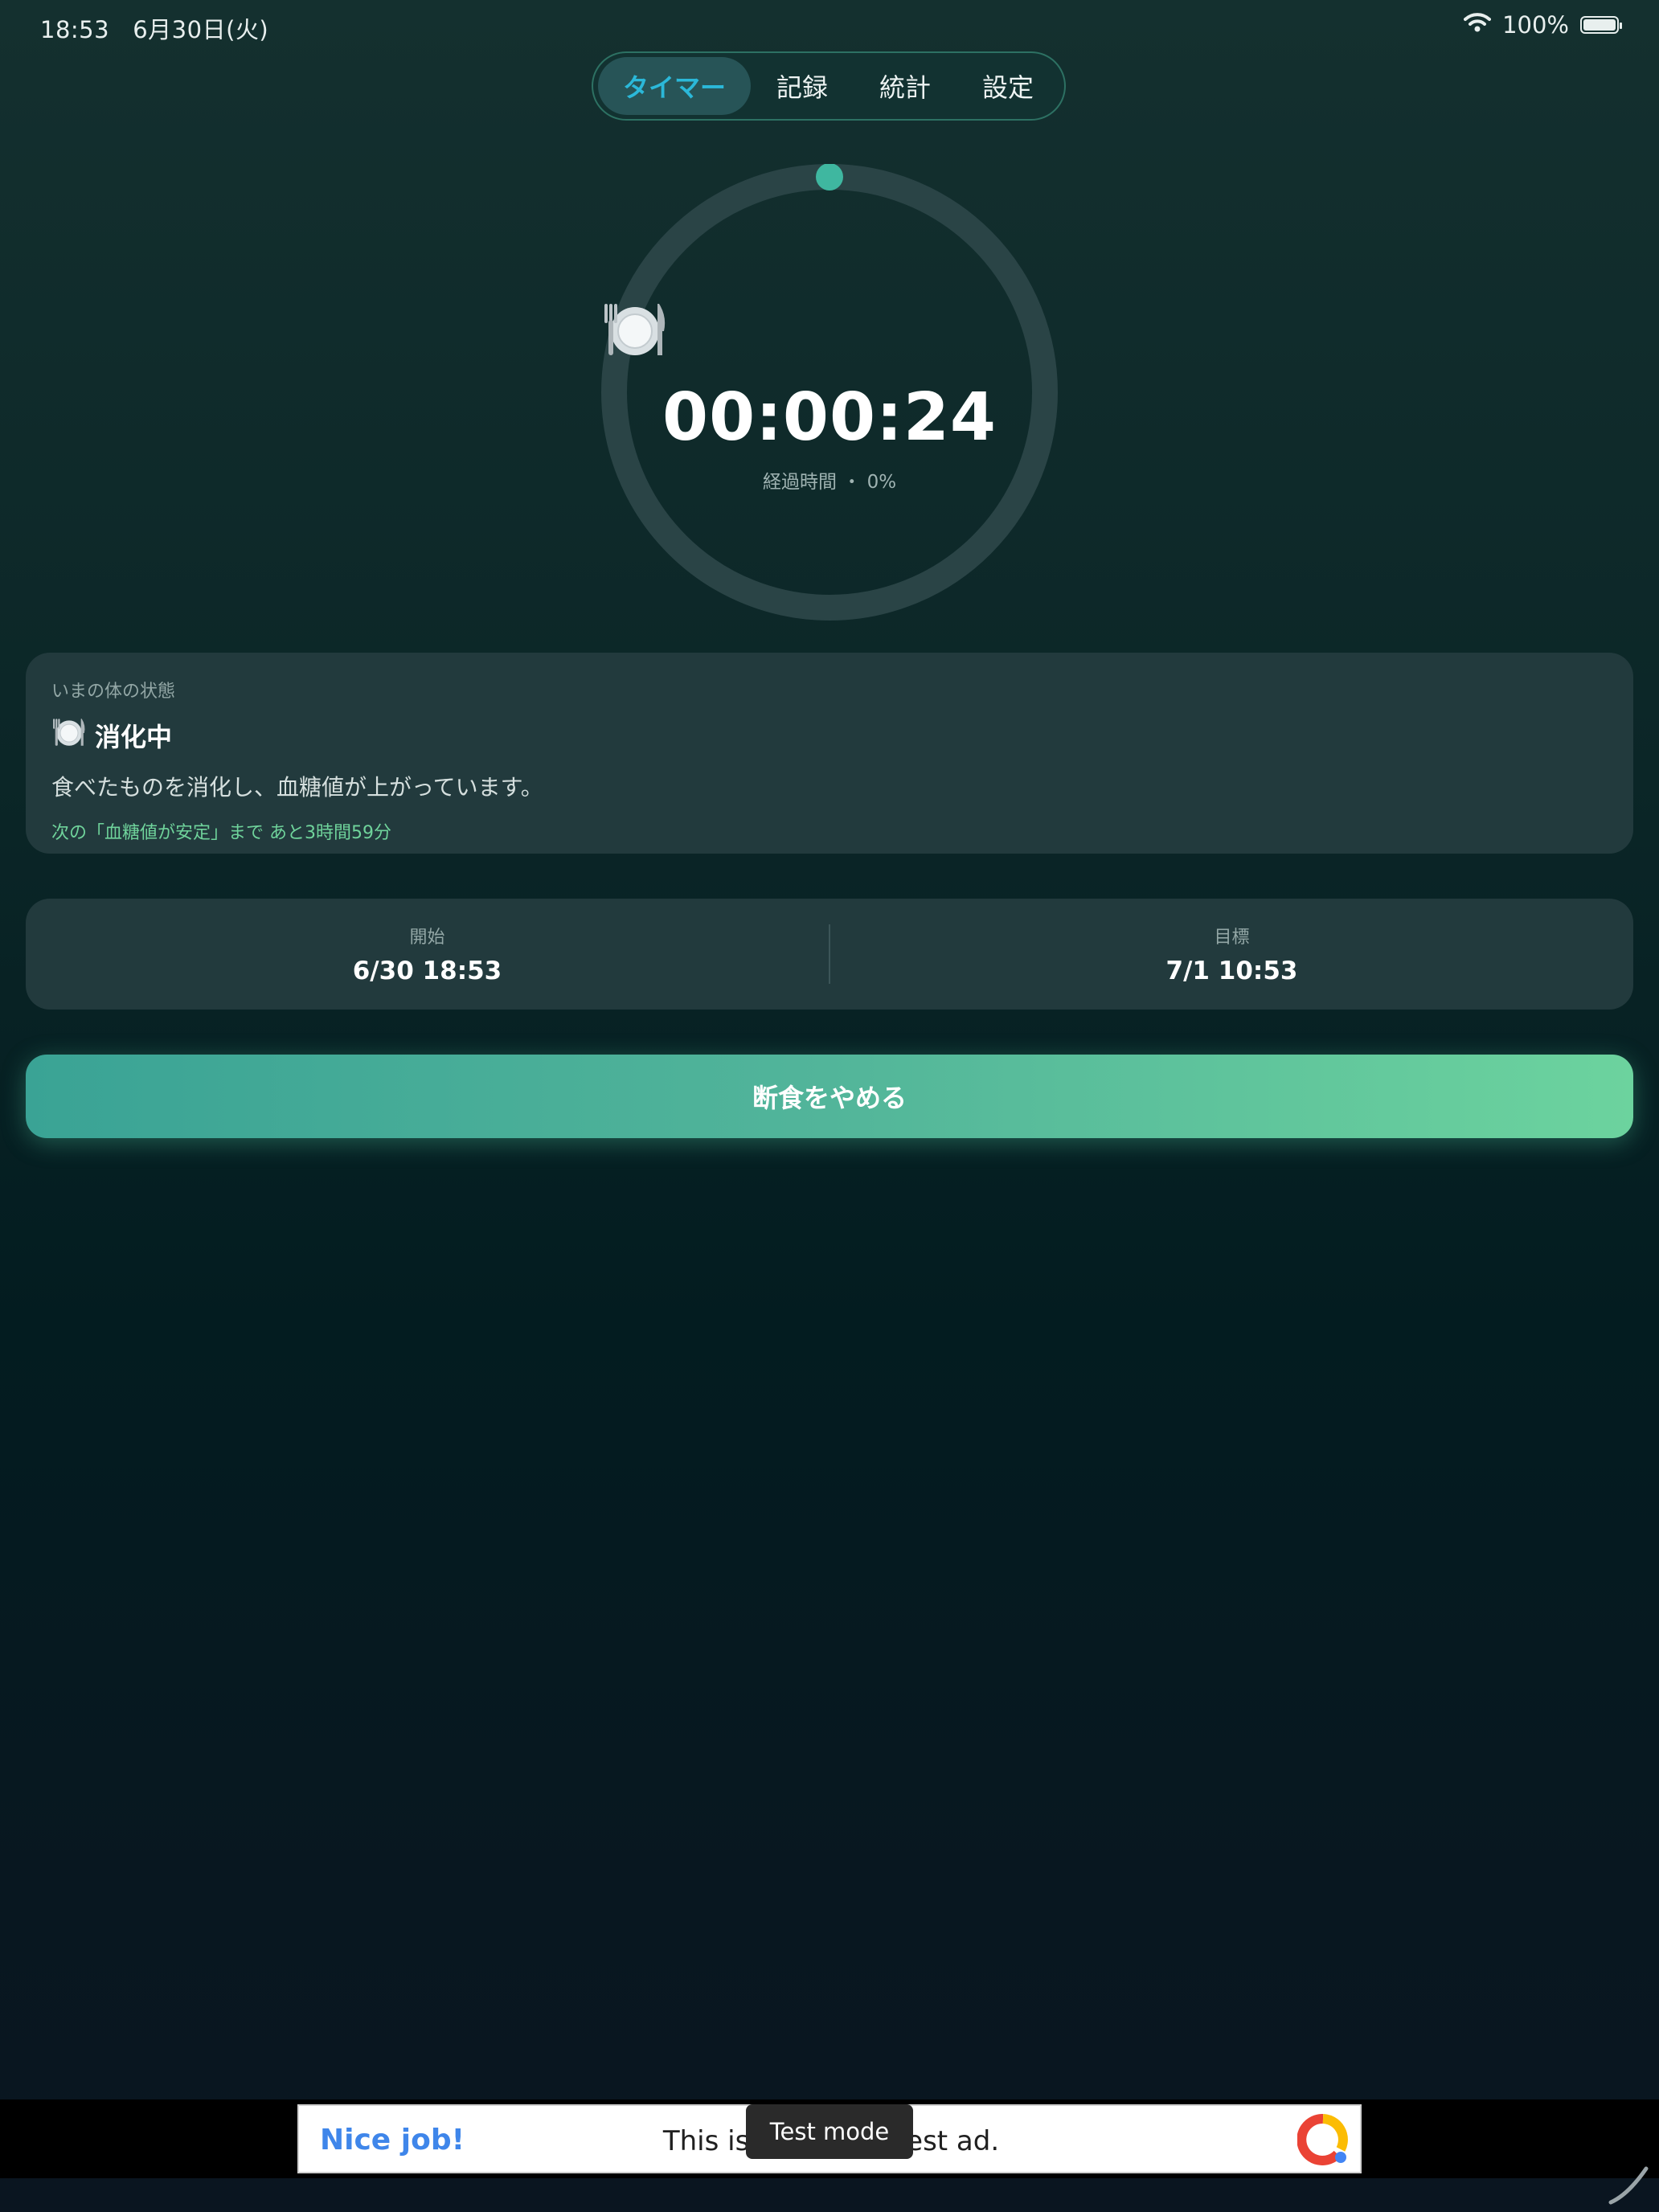 The image size is (1659, 2212). What do you see at coordinates (829, 25) in the screenshot?
I see `status-bar: 18:53 6月30日(火) 100%` at bounding box center [829, 25].